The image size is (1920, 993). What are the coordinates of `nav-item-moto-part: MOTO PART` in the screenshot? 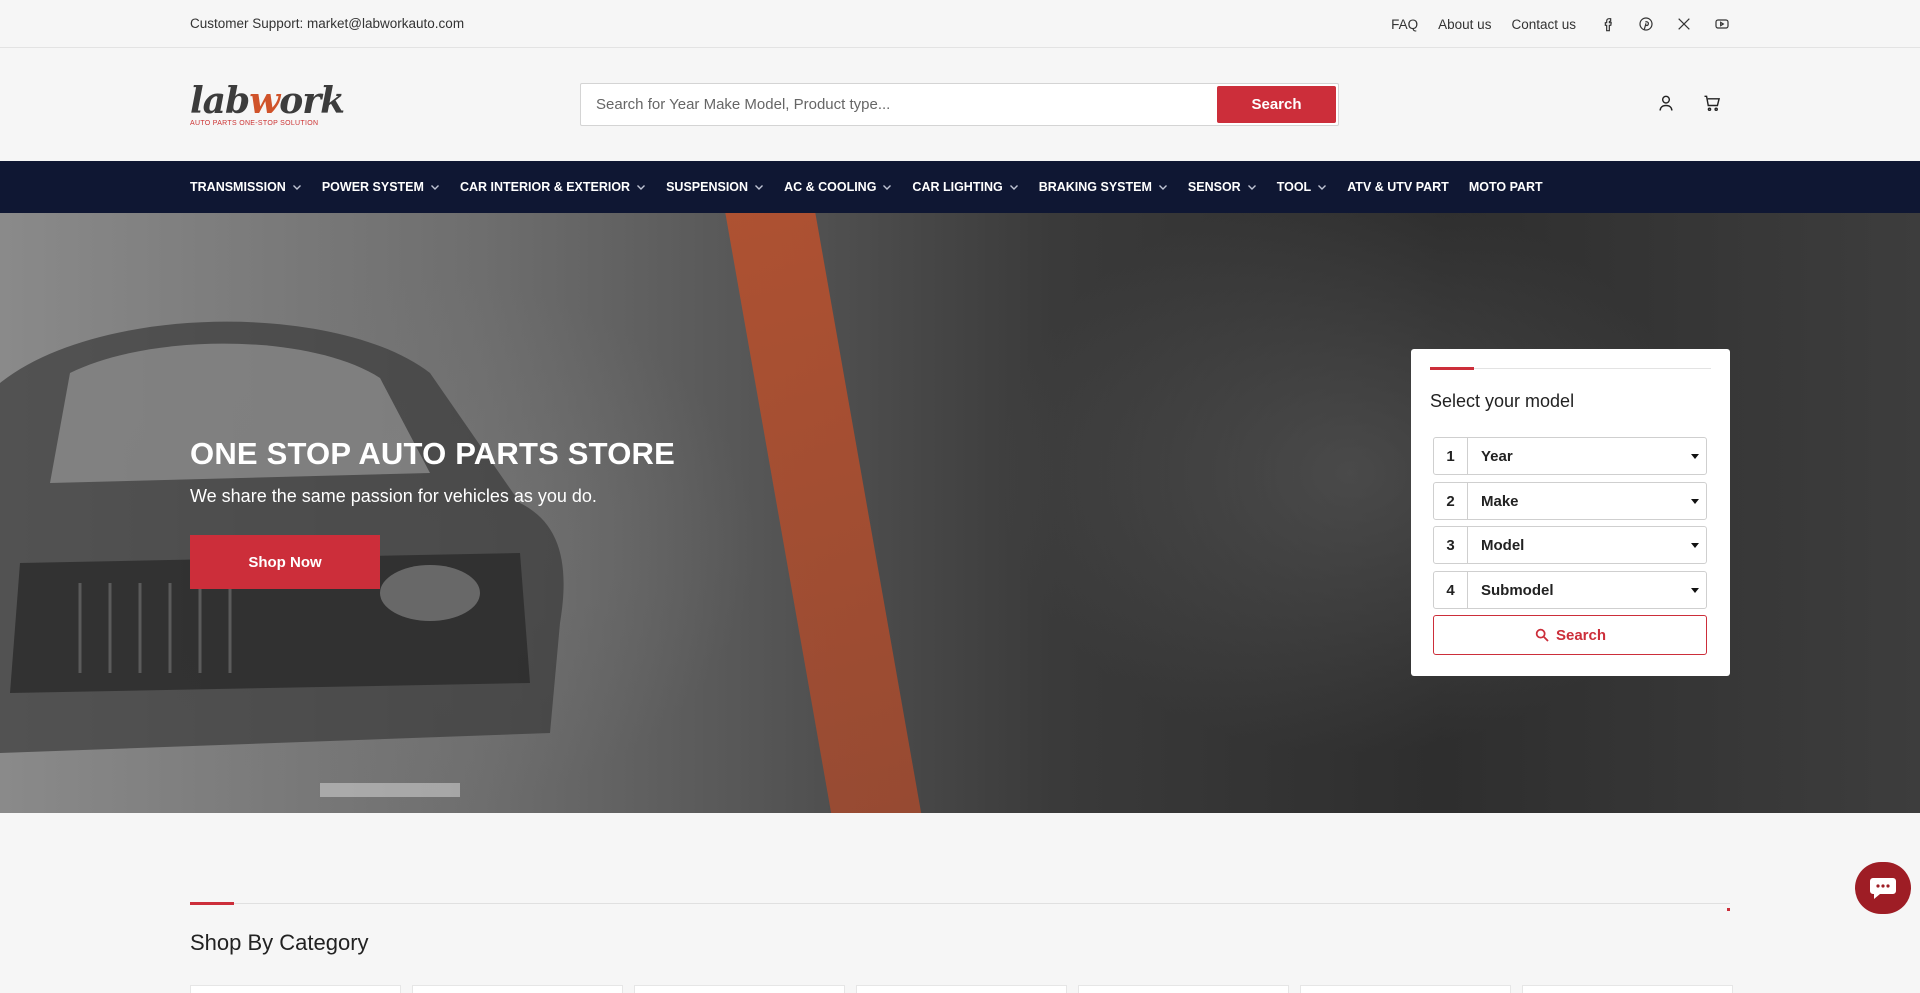 It's located at (1506, 187).